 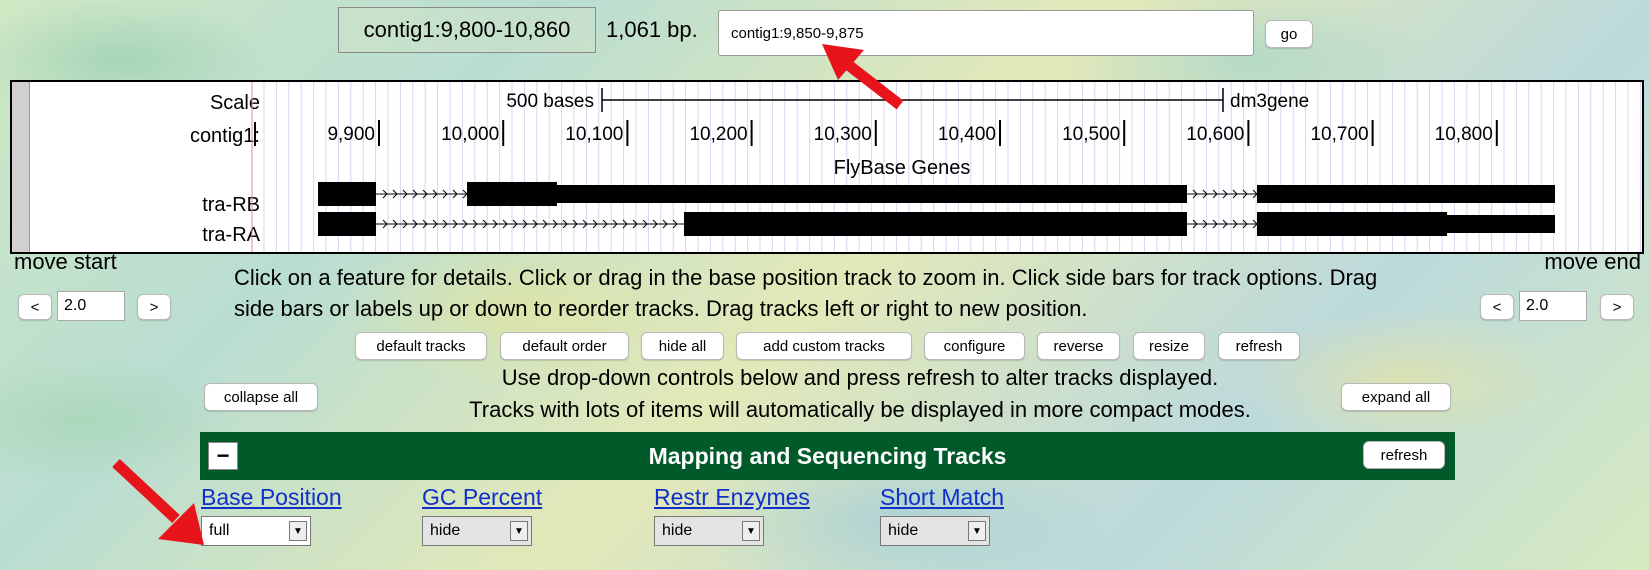 I want to click on move-start-label: move start, so click(x=65, y=261).